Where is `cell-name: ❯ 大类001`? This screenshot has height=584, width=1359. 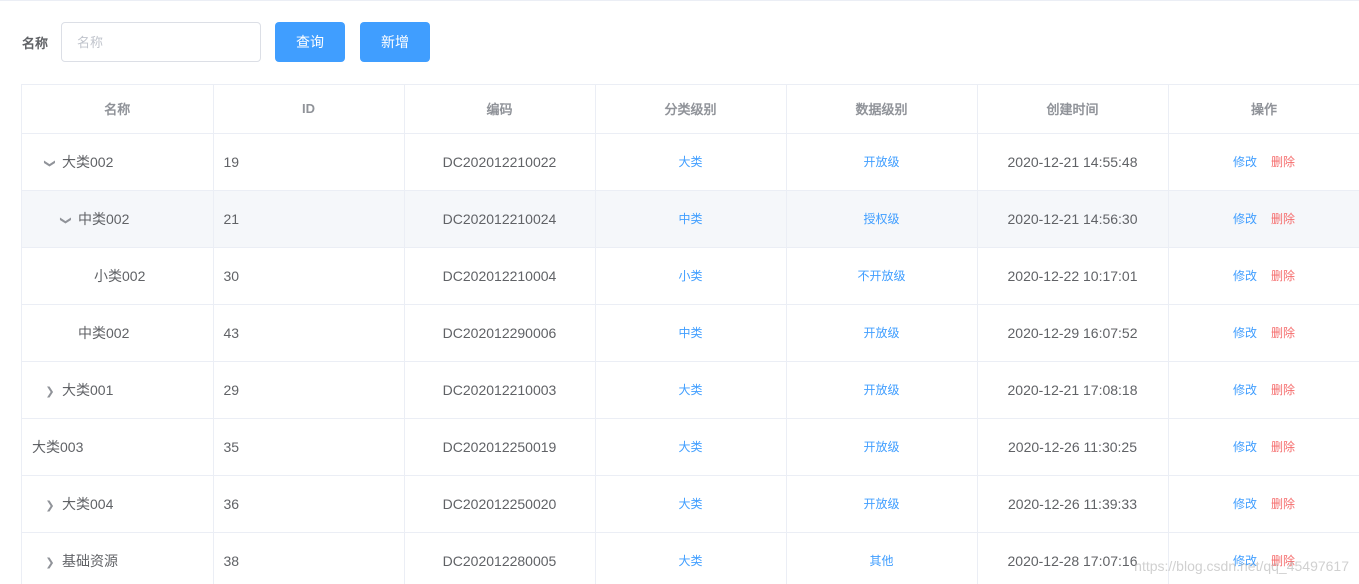
cell-name: ❯ 大类001 is located at coordinates (118, 390).